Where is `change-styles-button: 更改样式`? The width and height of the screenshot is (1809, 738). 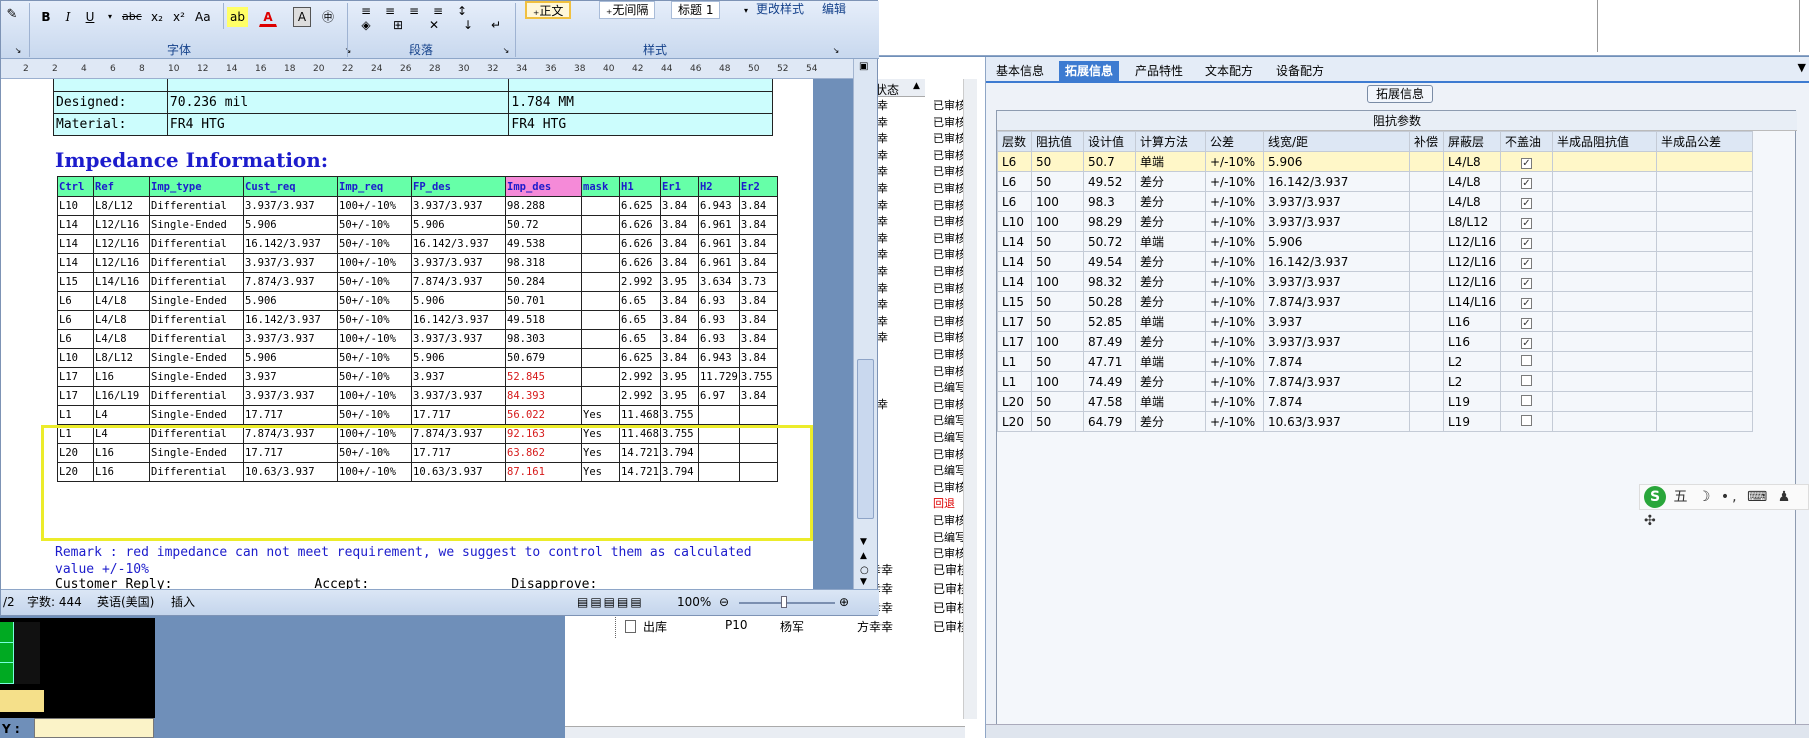
change-styles-button: 更改样式 is located at coordinates (780, 9).